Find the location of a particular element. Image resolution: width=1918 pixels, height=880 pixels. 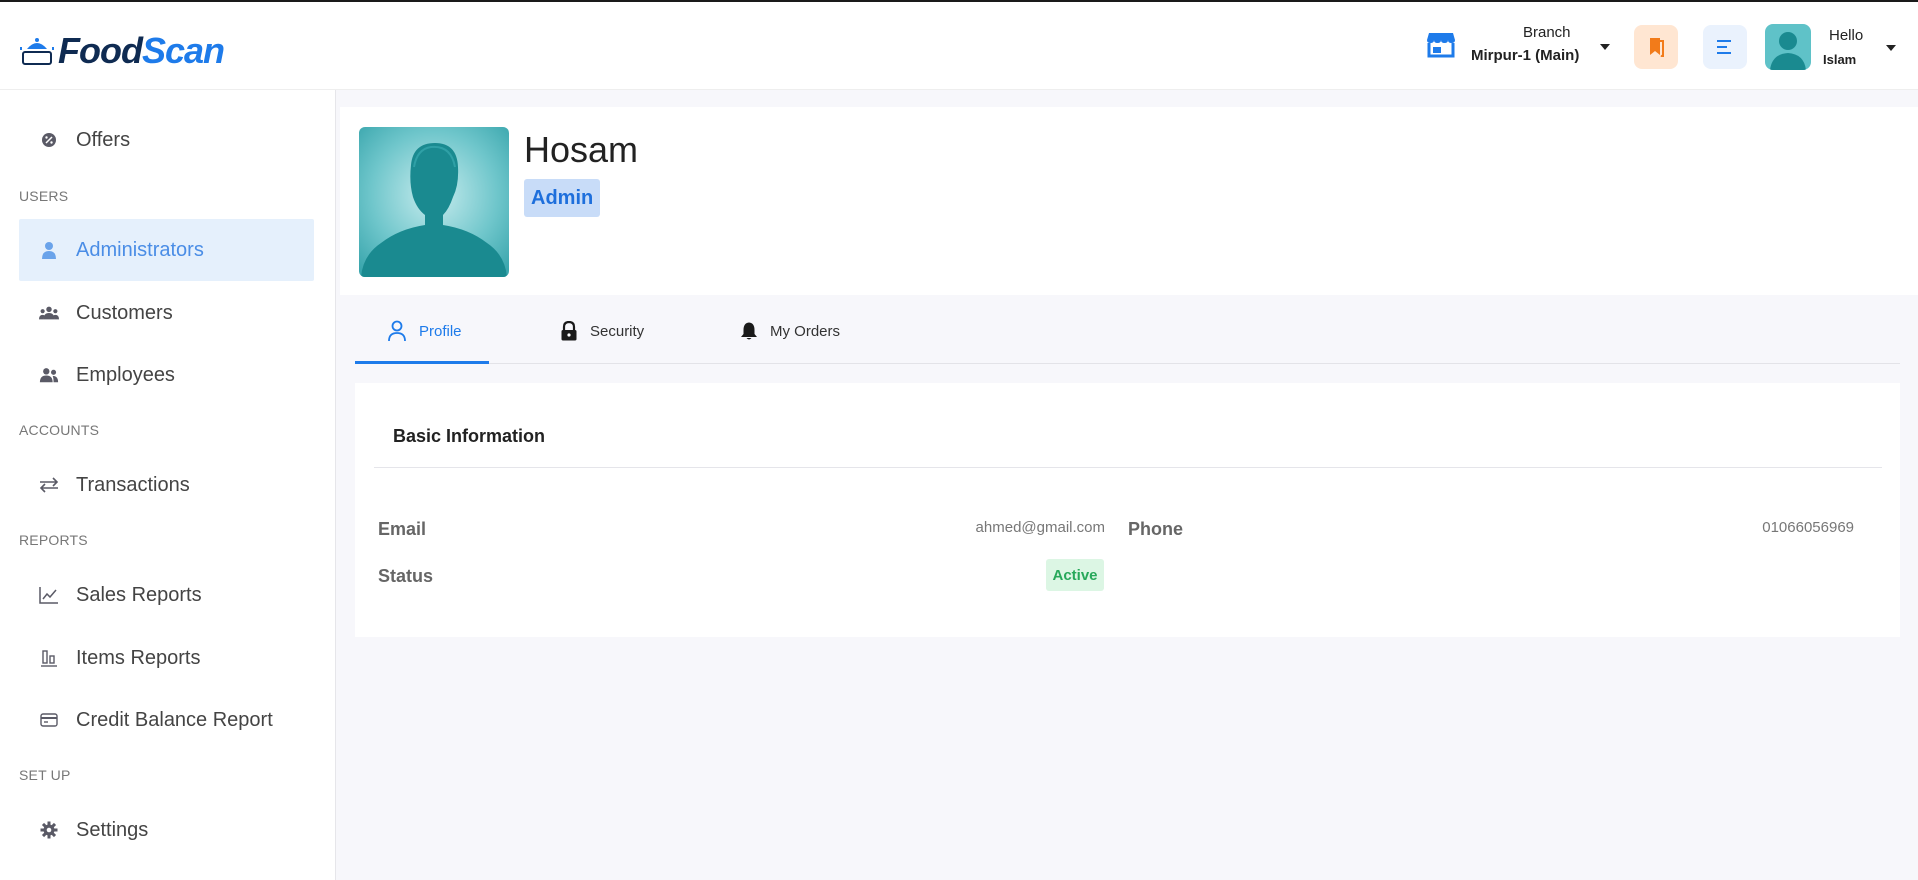

sidebar-item-label: Customers is located at coordinates (124, 312).